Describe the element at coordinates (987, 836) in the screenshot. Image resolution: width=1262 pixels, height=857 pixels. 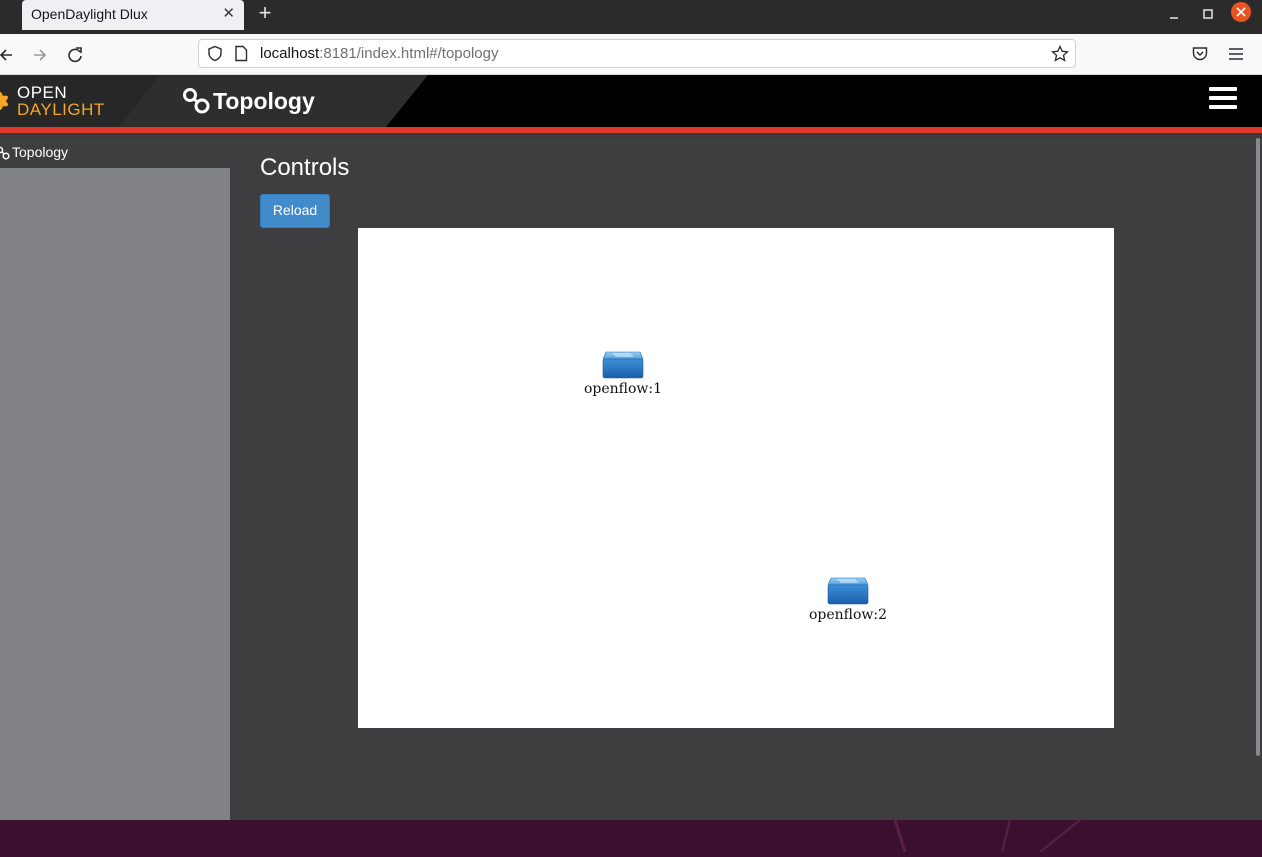
I see `desktop-wallpaper-lines` at that location.